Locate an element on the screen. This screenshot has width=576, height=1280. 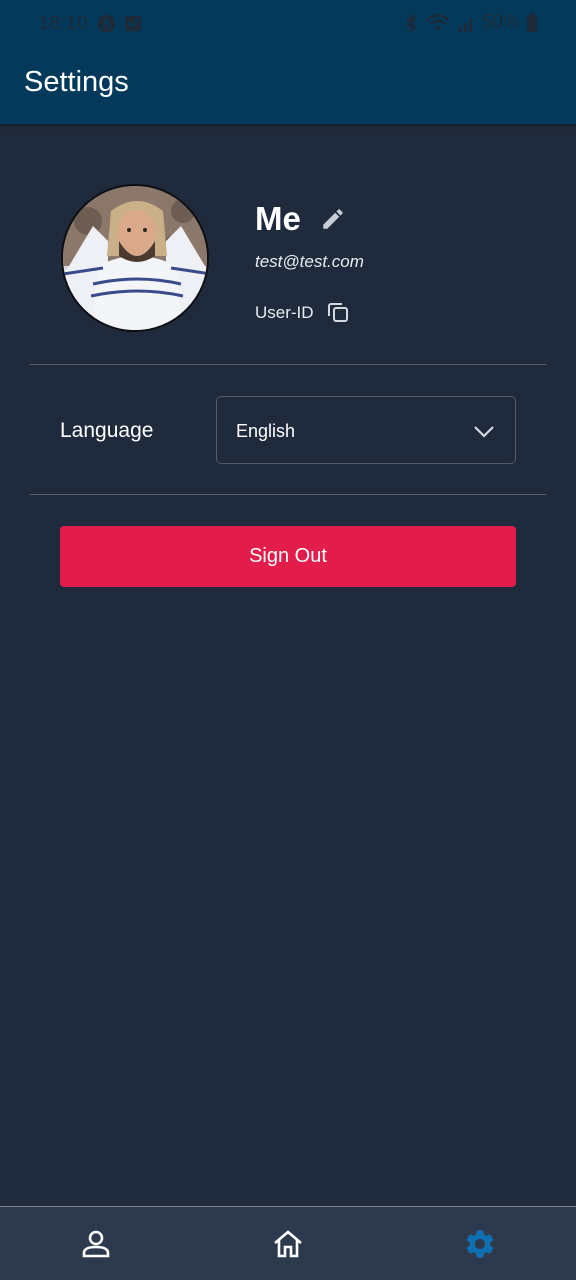
gear-icon is located at coordinates (480, 1244).